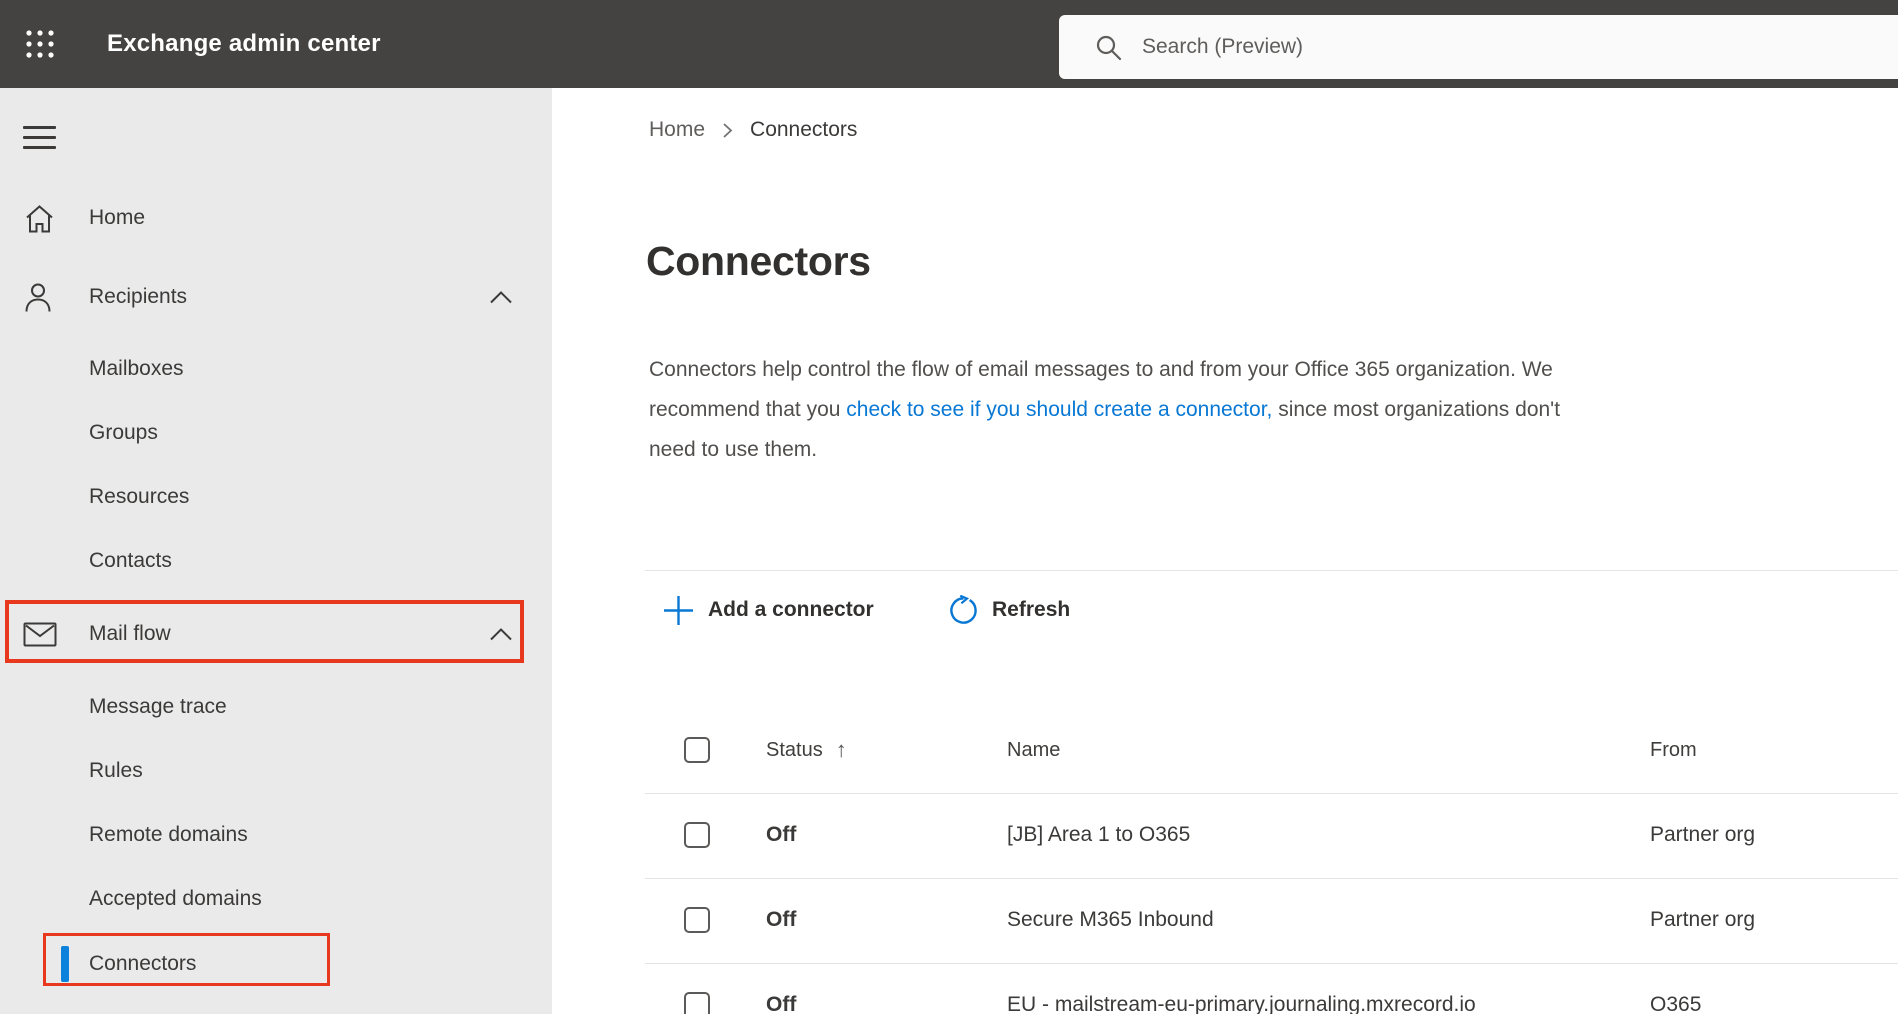  I want to click on mail-icon, so click(40, 634).